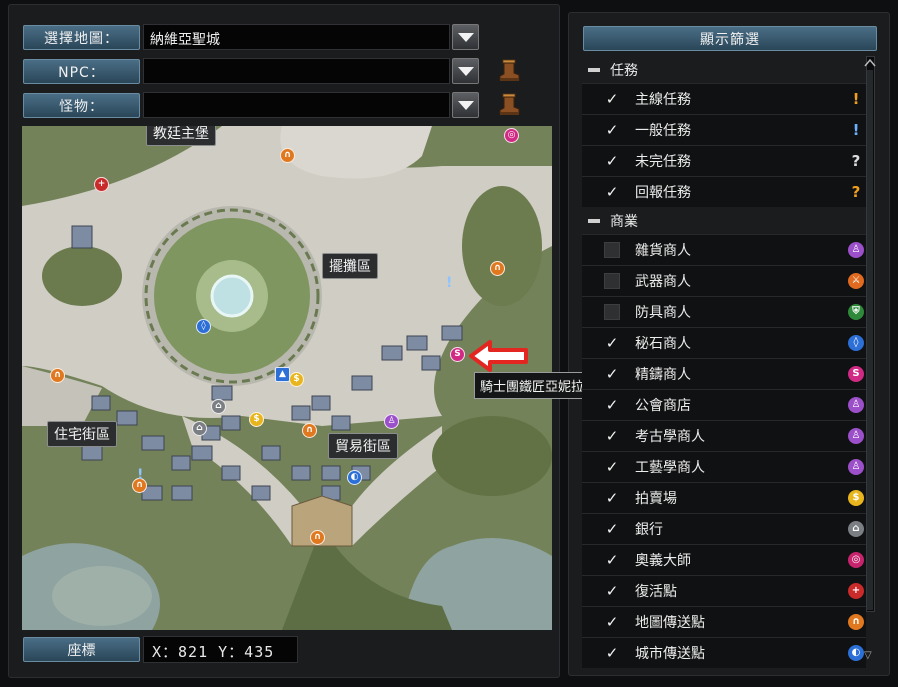  What do you see at coordinates (724, 311) in the screenshot?
I see `filter-item-armor-shop: 防具商人 ⛨` at bounding box center [724, 311].